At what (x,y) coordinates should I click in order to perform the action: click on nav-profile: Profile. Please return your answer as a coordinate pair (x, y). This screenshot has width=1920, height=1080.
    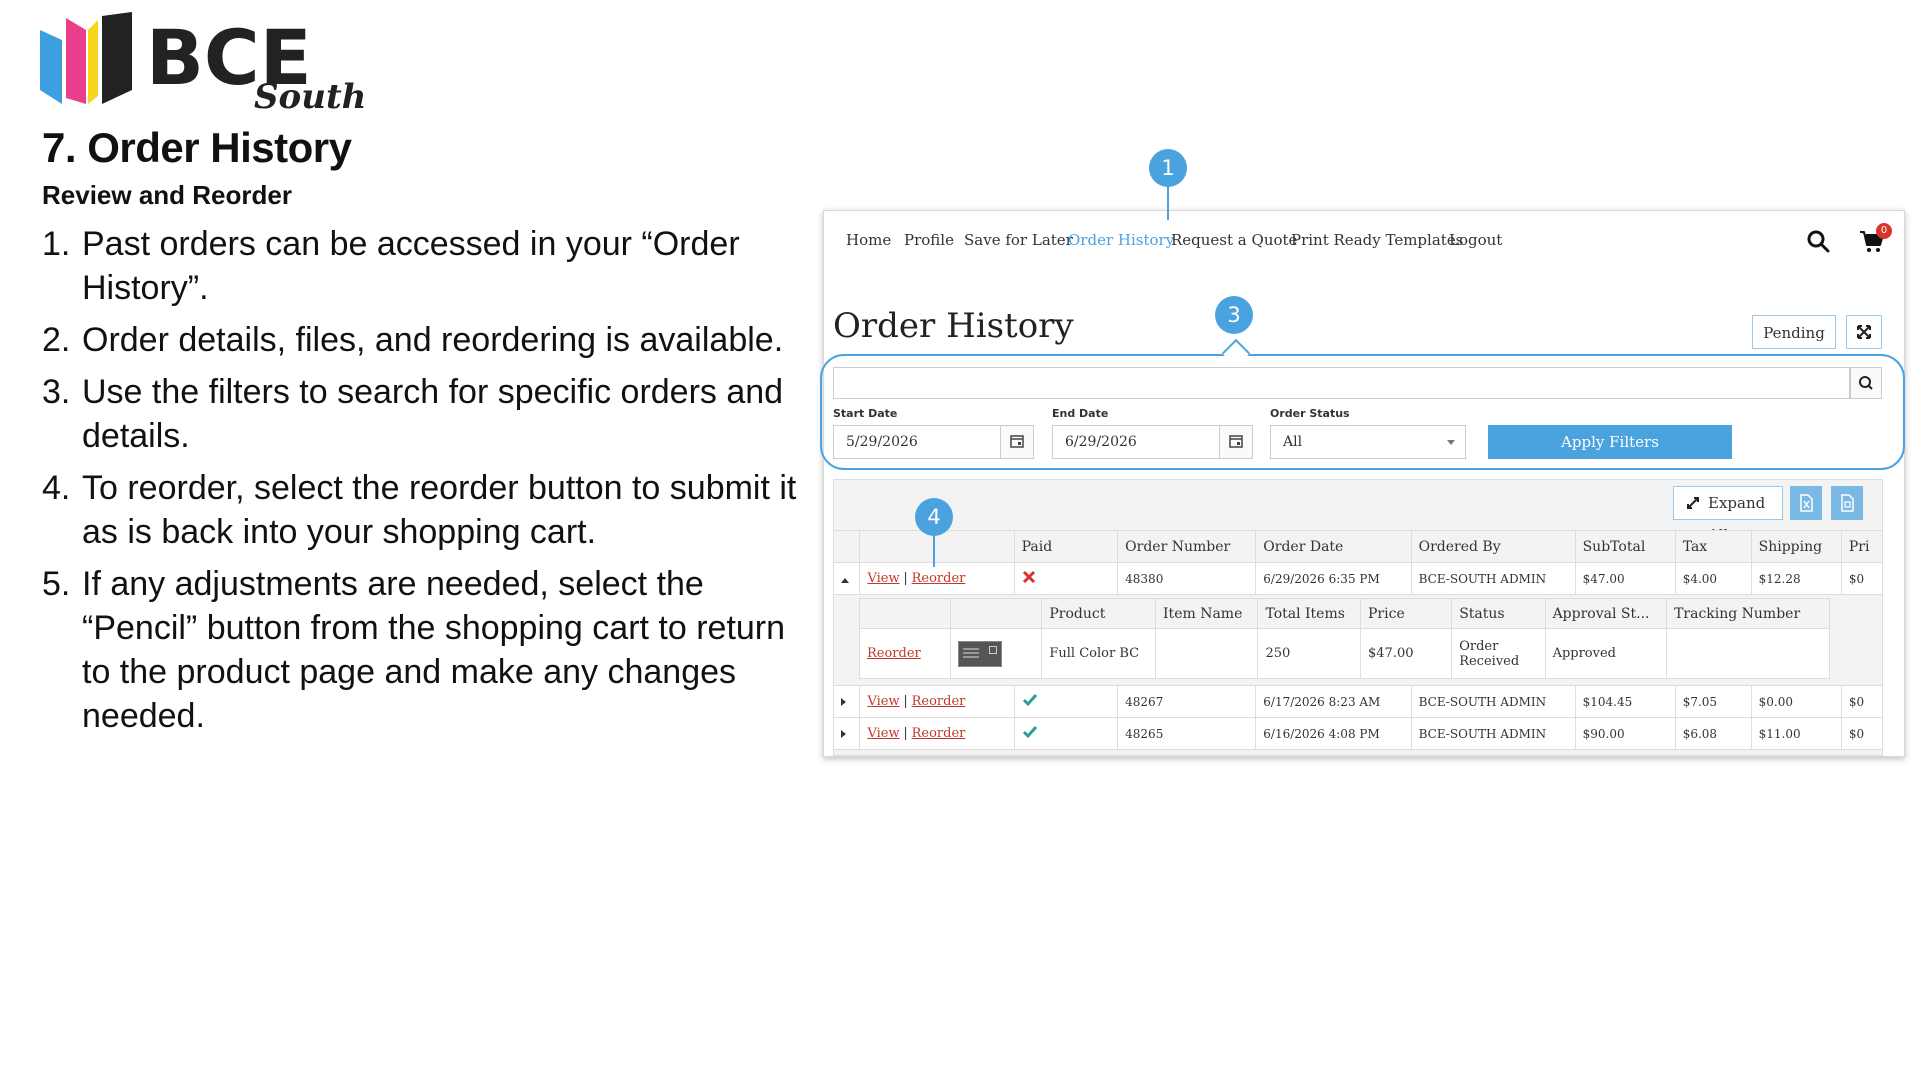
    Looking at the image, I should click on (929, 240).